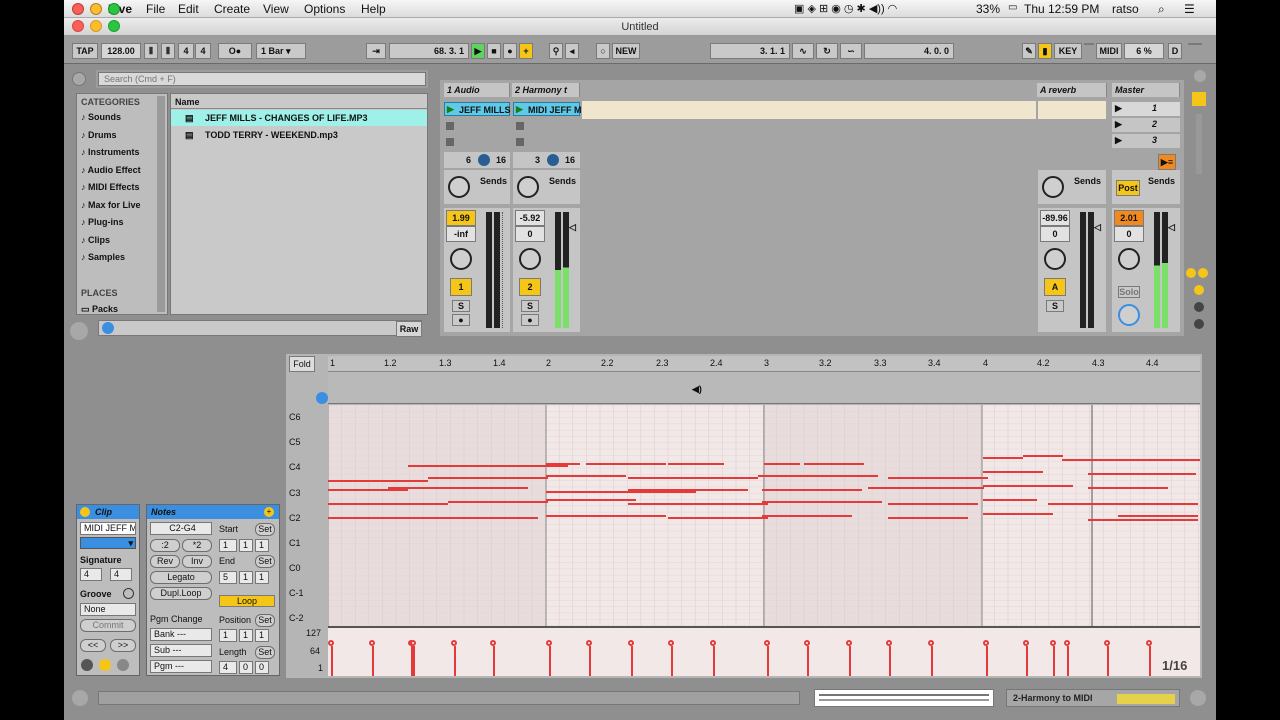 The width and height of the screenshot is (1280, 720). Describe the element at coordinates (181, 650) in the screenshot. I see `sub-field: Sub ---` at that location.